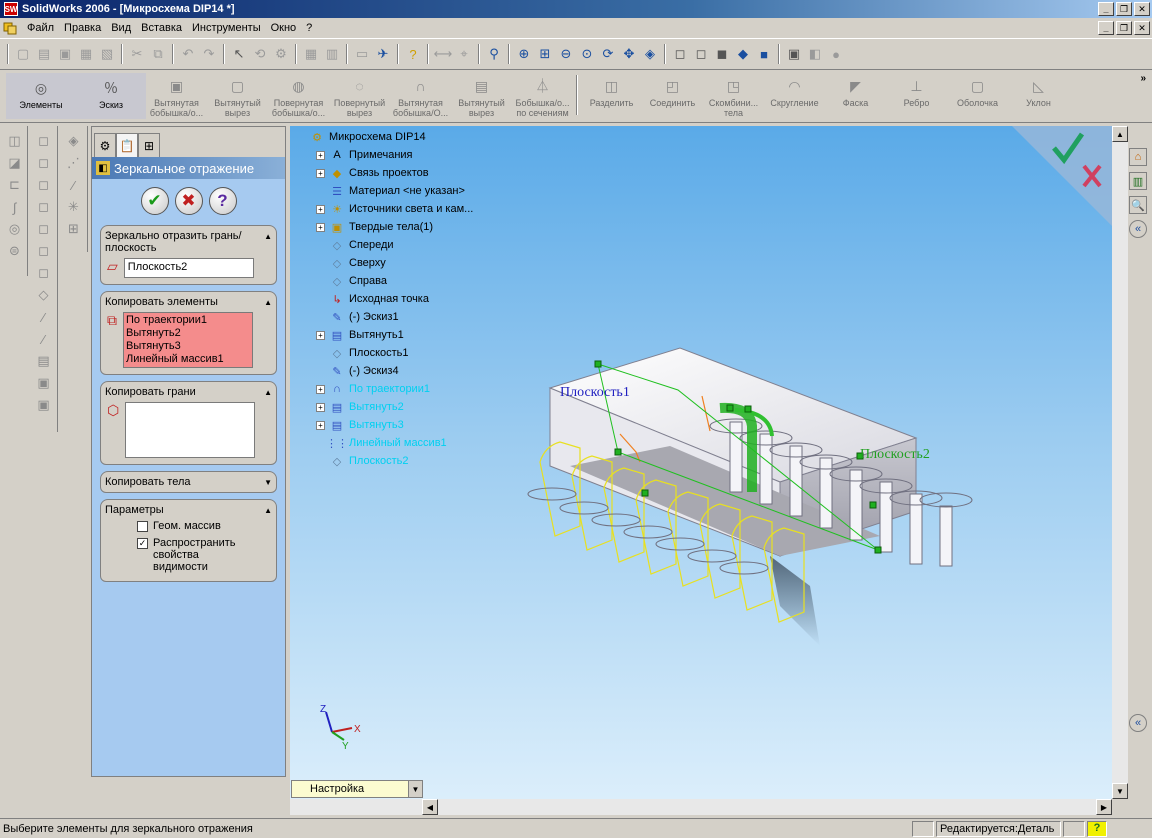 This screenshot has width=1152, height=838. What do you see at coordinates (494, 54) in the screenshot?
I see `filter-icon: ⚲` at bounding box center [494, 54].